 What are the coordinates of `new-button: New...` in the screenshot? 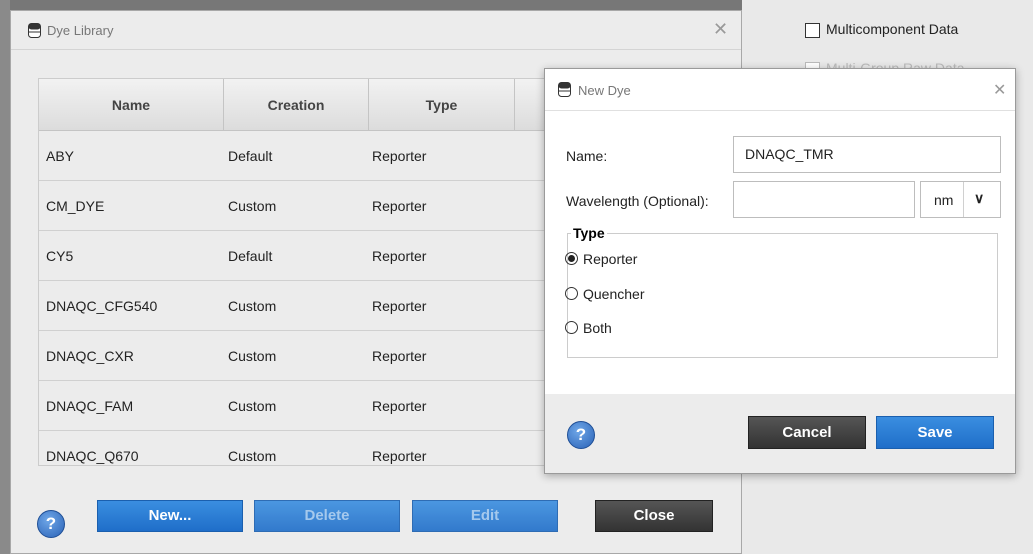 It's located at (170, 516).